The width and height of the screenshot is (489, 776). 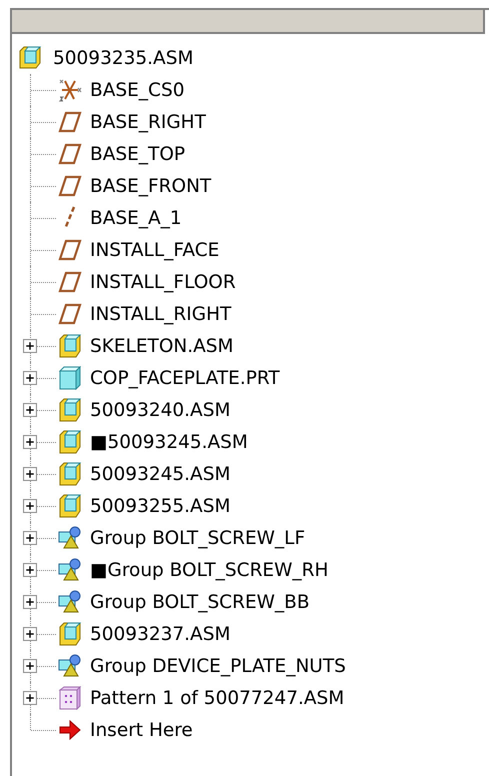 What do you see at coordinates (163, 282) in the screenshot?
I see `tree-item-label: INSTALL_FLOOR` at bounding box center [163, 282].